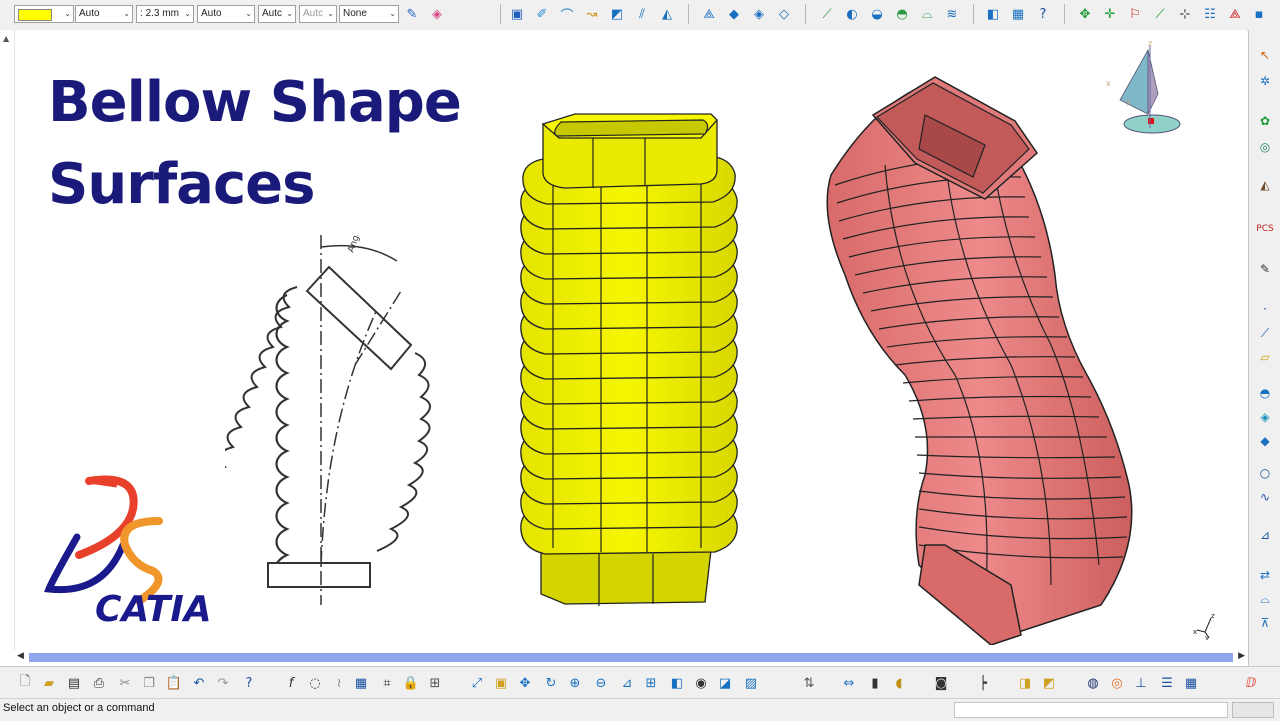 This screenshot has width=1280, height=721. I want to click on point-icon: ·, so click(1265, 309).